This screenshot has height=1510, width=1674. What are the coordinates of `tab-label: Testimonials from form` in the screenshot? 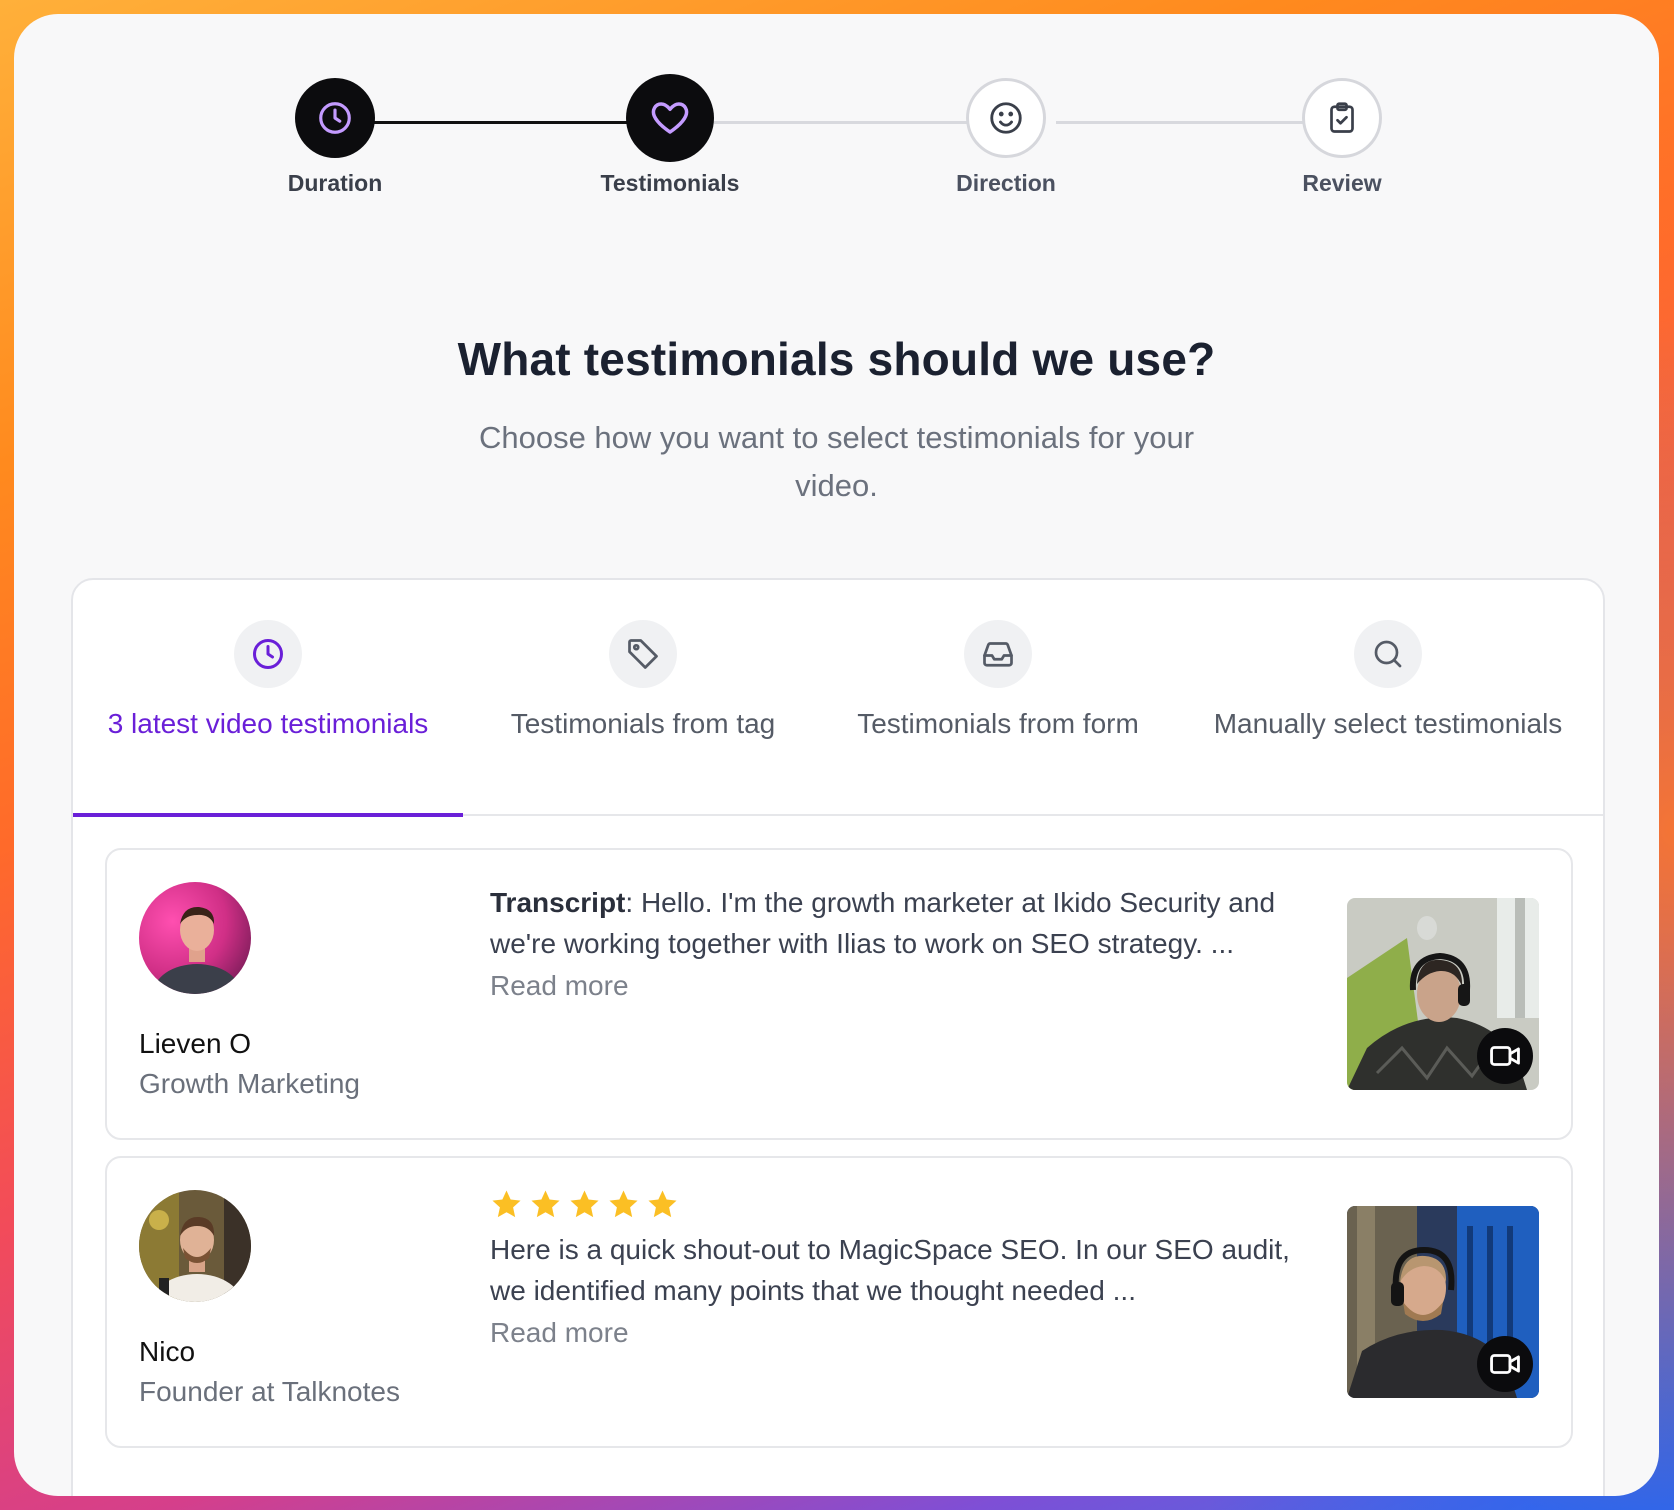 It's located at (998, 723).